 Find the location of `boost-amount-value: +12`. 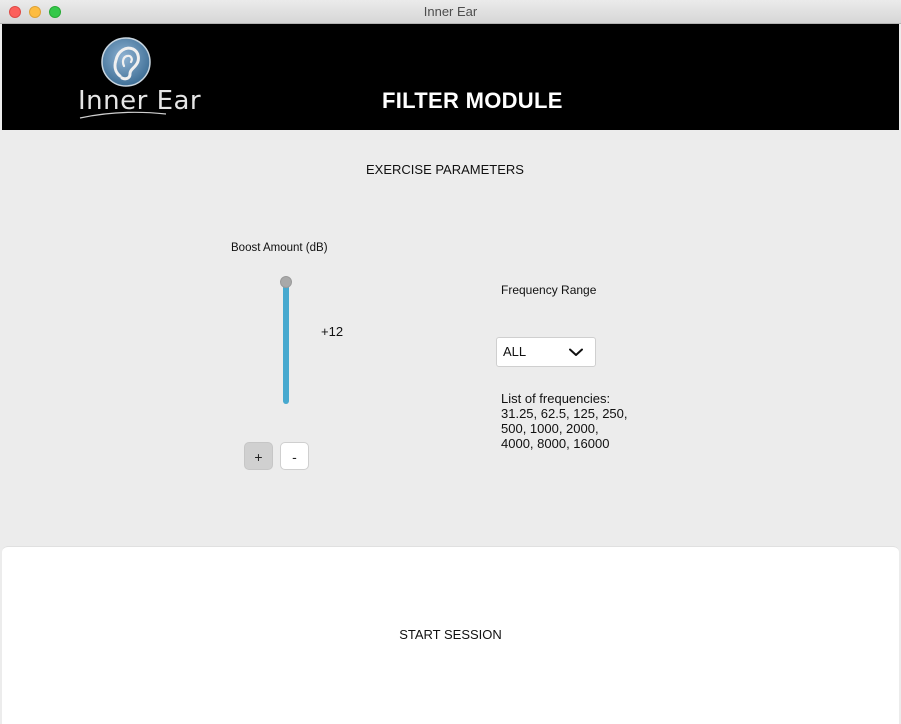

boost-amount-value: +12 is located at coordinates (332, 331).